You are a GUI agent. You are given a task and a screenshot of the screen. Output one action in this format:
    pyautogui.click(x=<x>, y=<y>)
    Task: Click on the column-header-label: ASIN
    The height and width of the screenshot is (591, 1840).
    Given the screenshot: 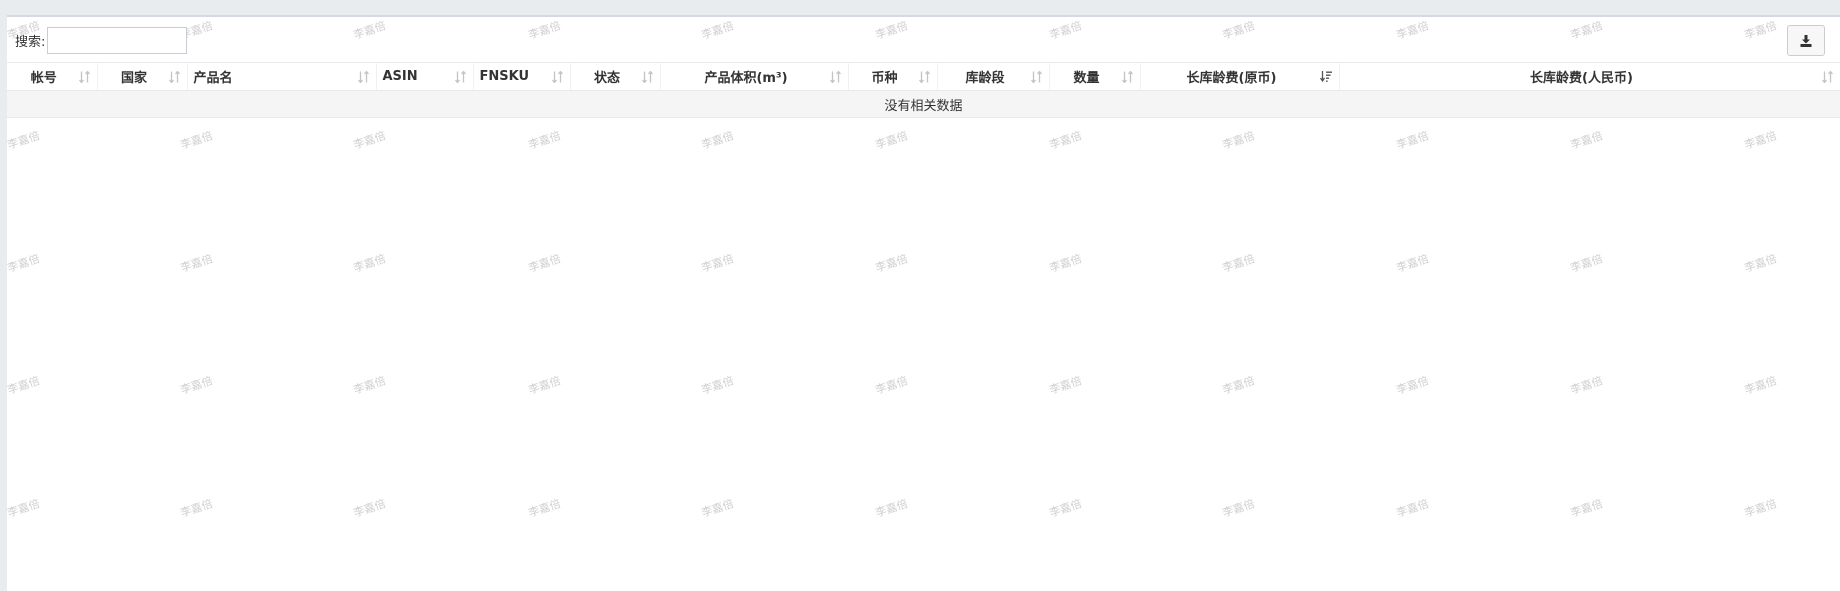 What is the action you would take?
    pyautogui.click(x=400, y=76)
    